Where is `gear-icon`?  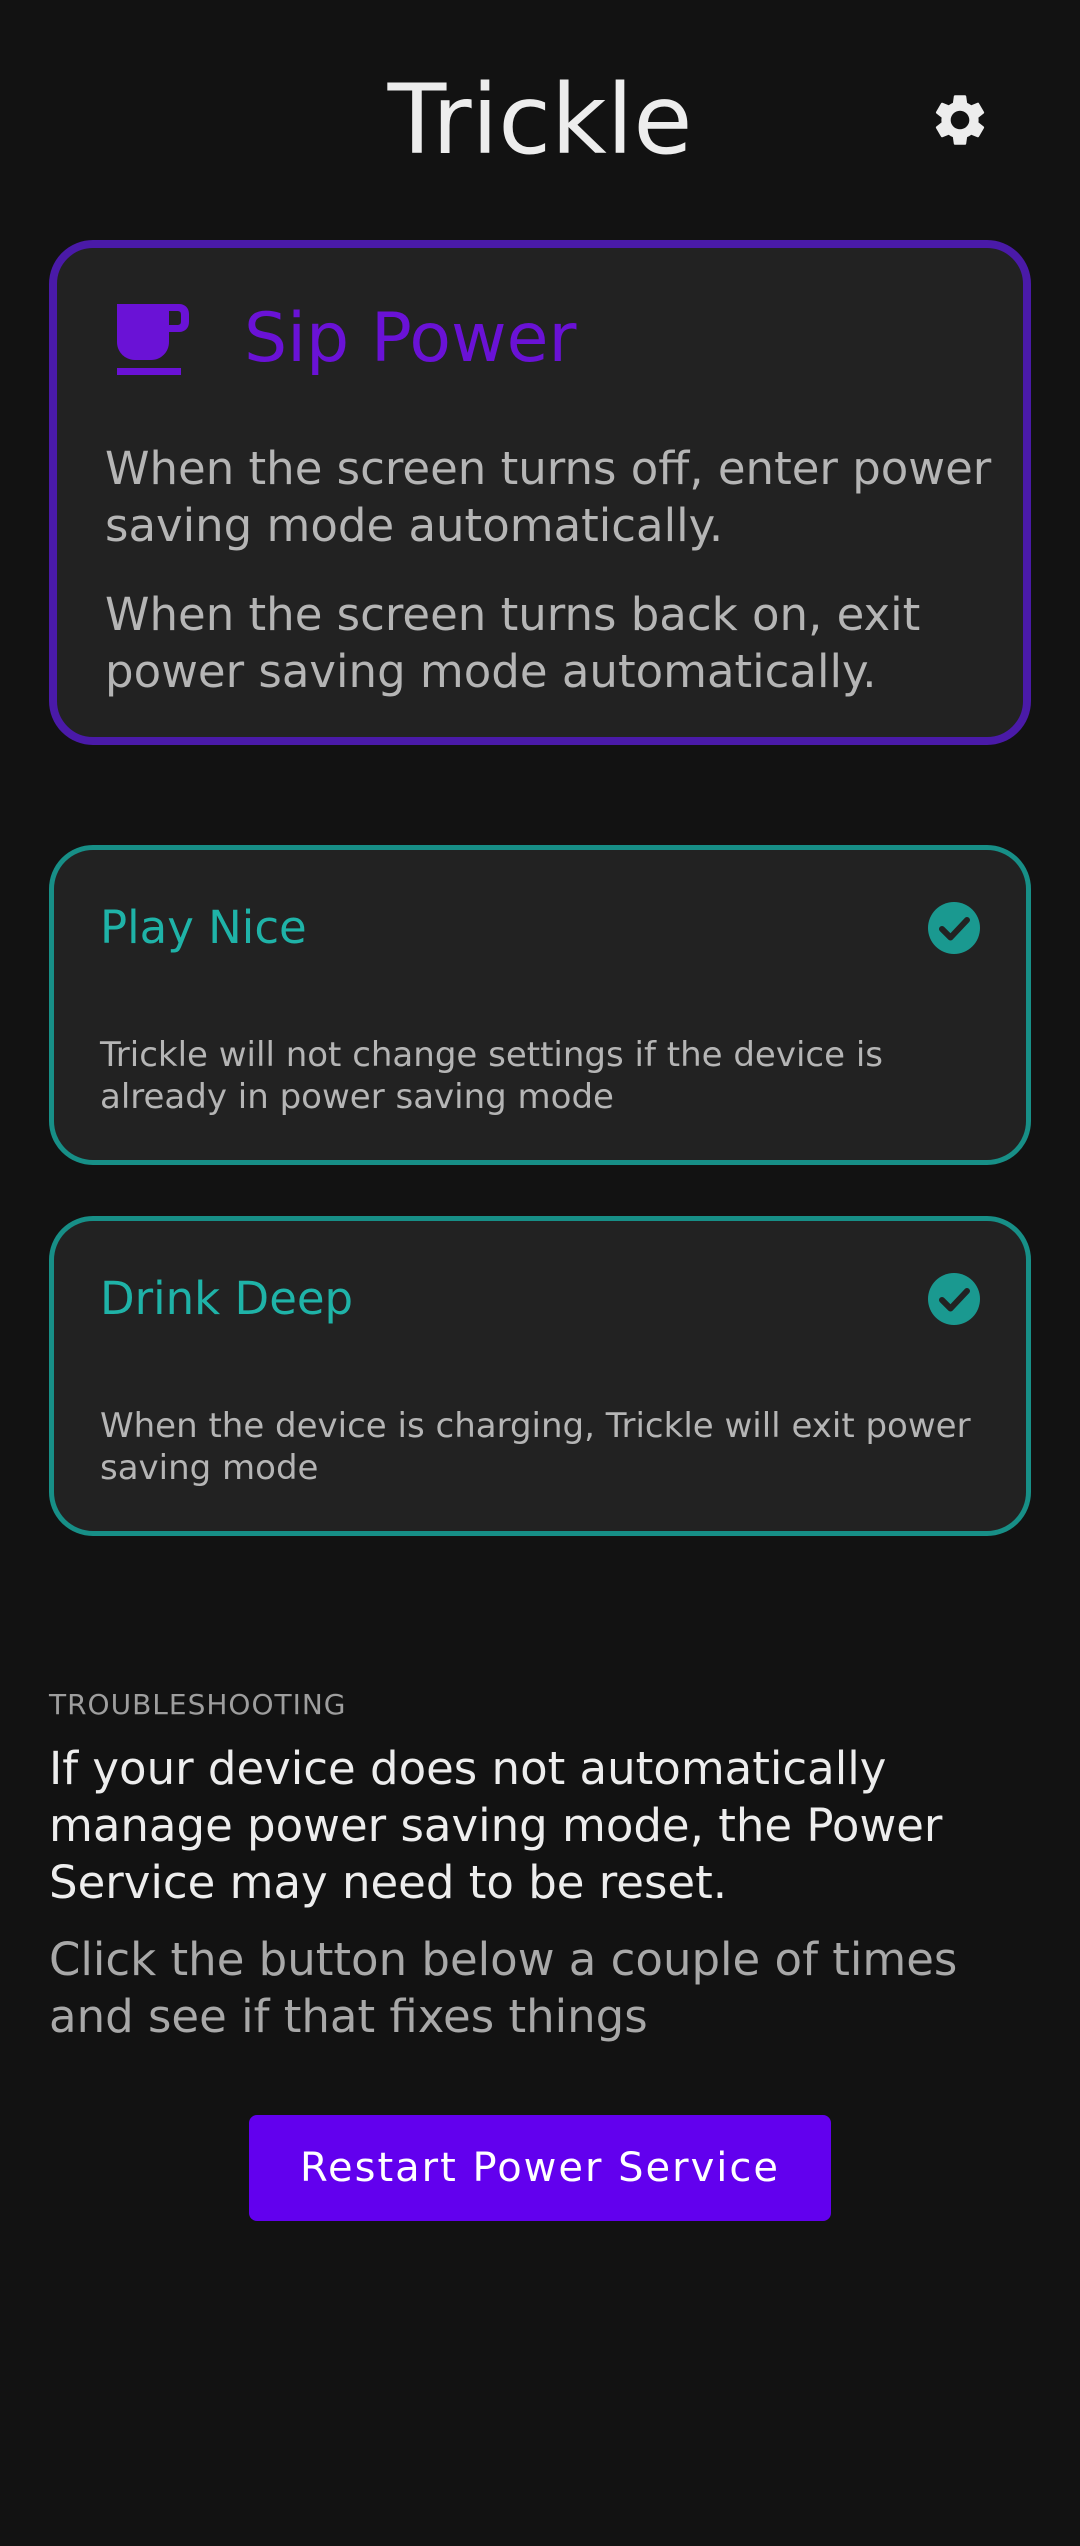
gear-icon is located at coordinates (960, 120).